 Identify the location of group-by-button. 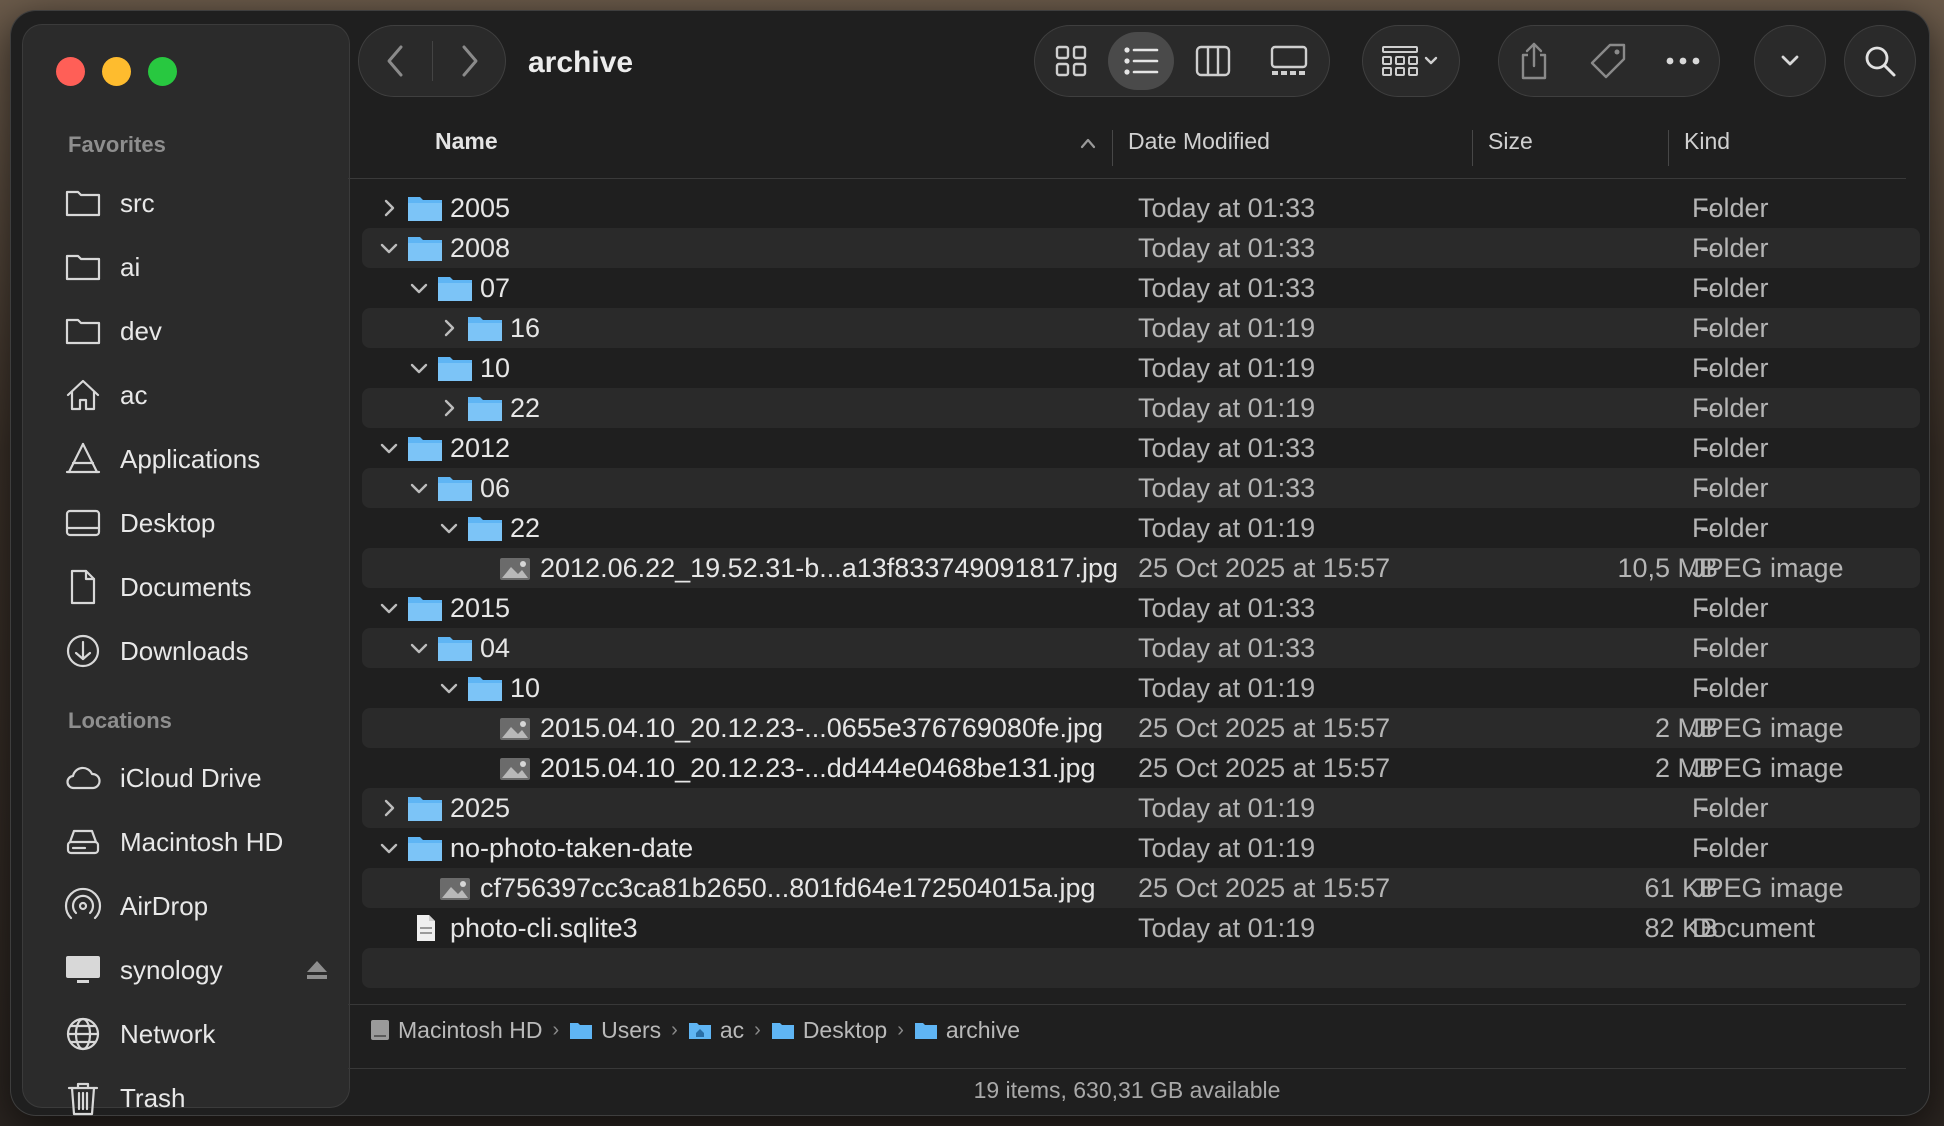
(1411, 61).